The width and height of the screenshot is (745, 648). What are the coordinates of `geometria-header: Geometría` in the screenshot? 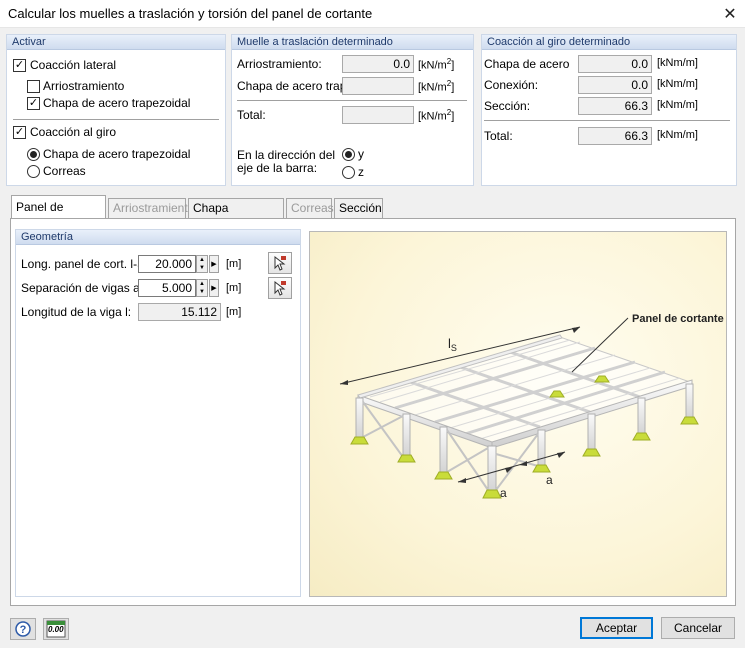 It's located at (158, 237).